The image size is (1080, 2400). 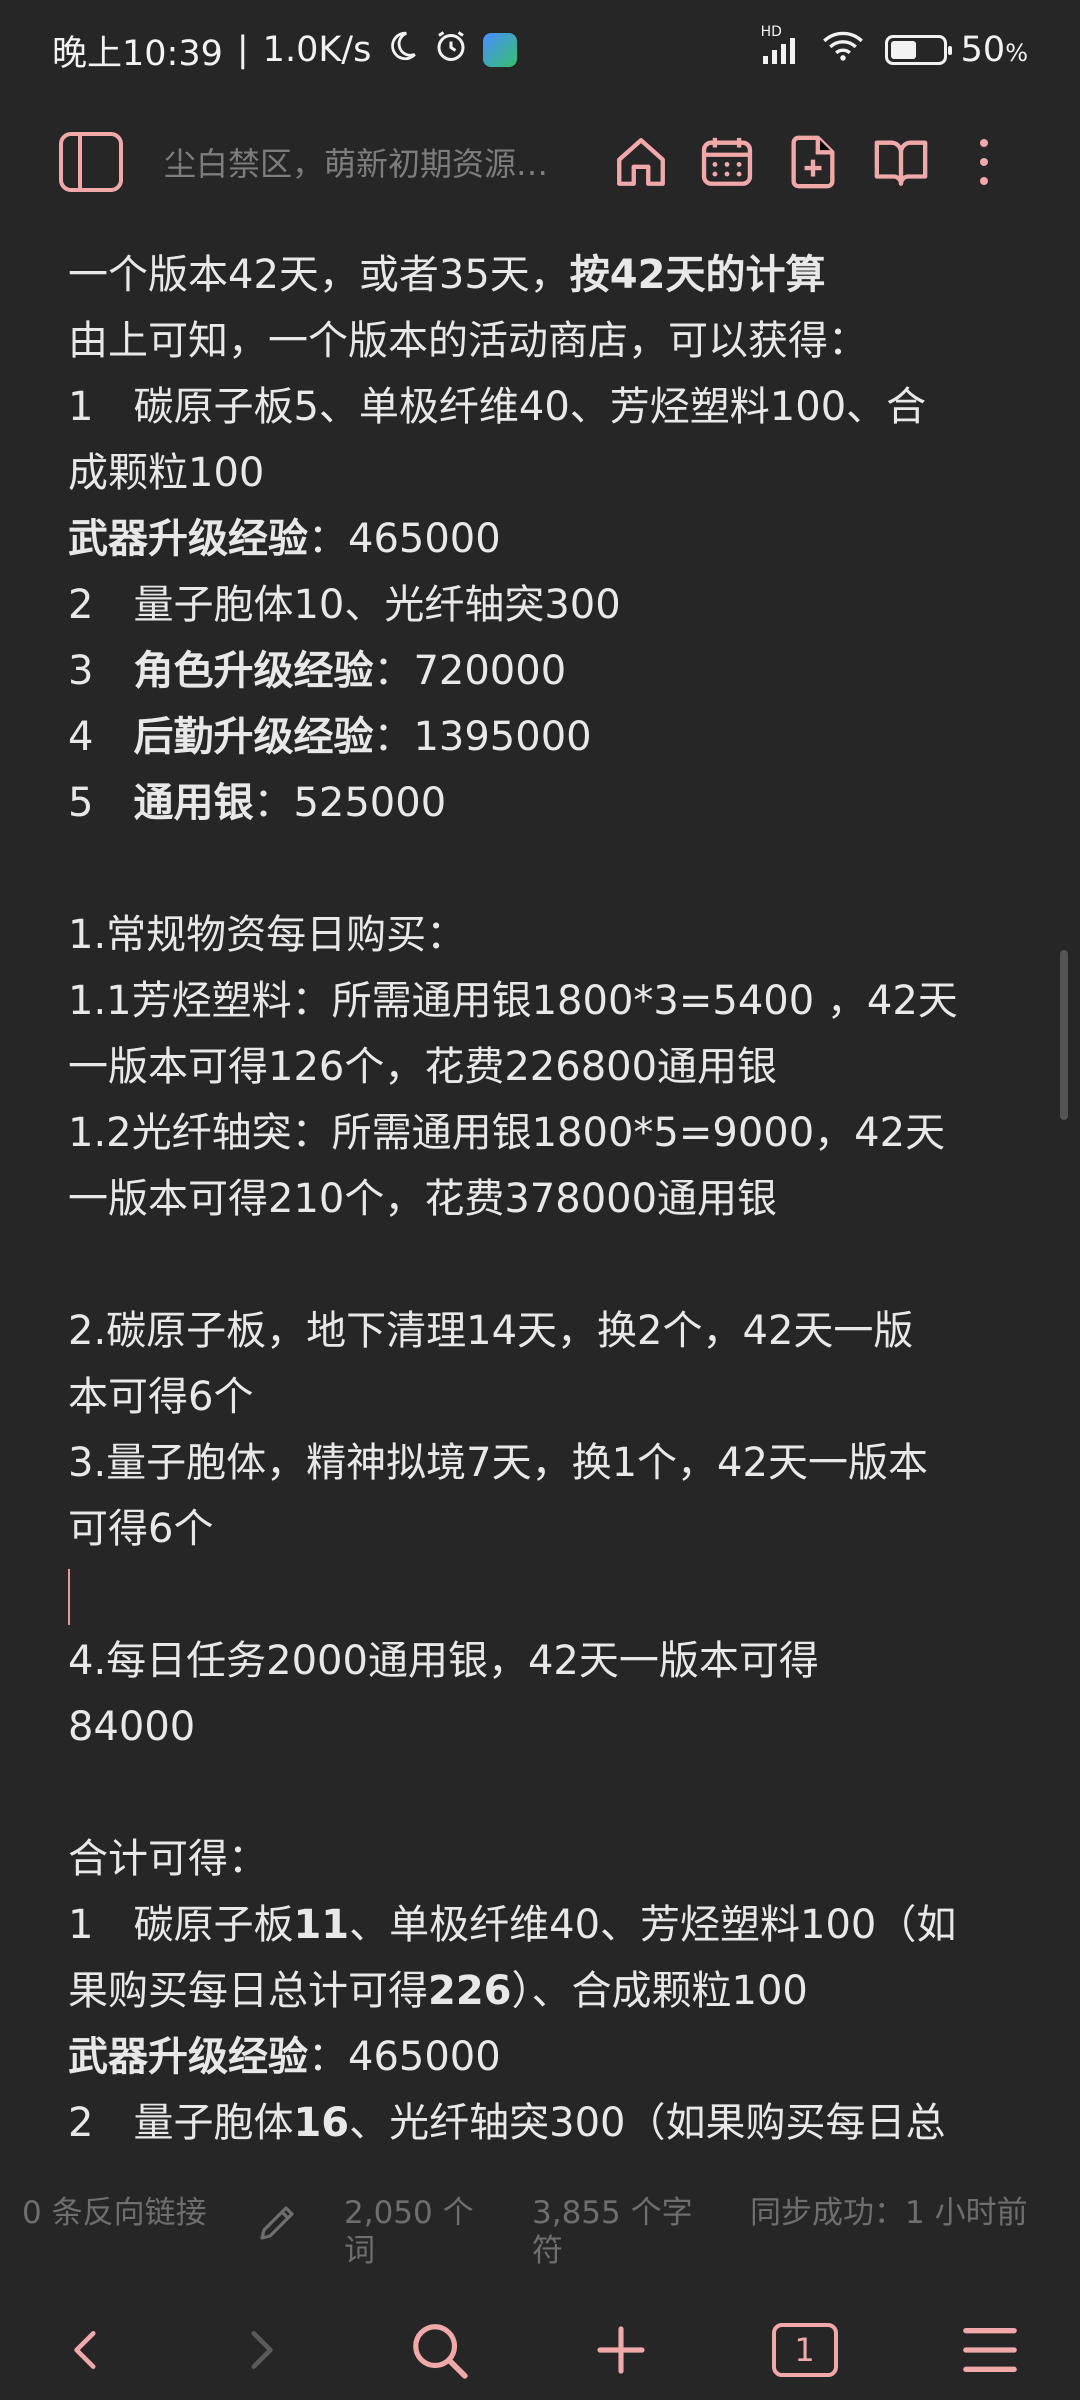 I want to click on status-bar: 晚上10:39 | 1.0K/s HD 50%, so click(x=540, y=50).